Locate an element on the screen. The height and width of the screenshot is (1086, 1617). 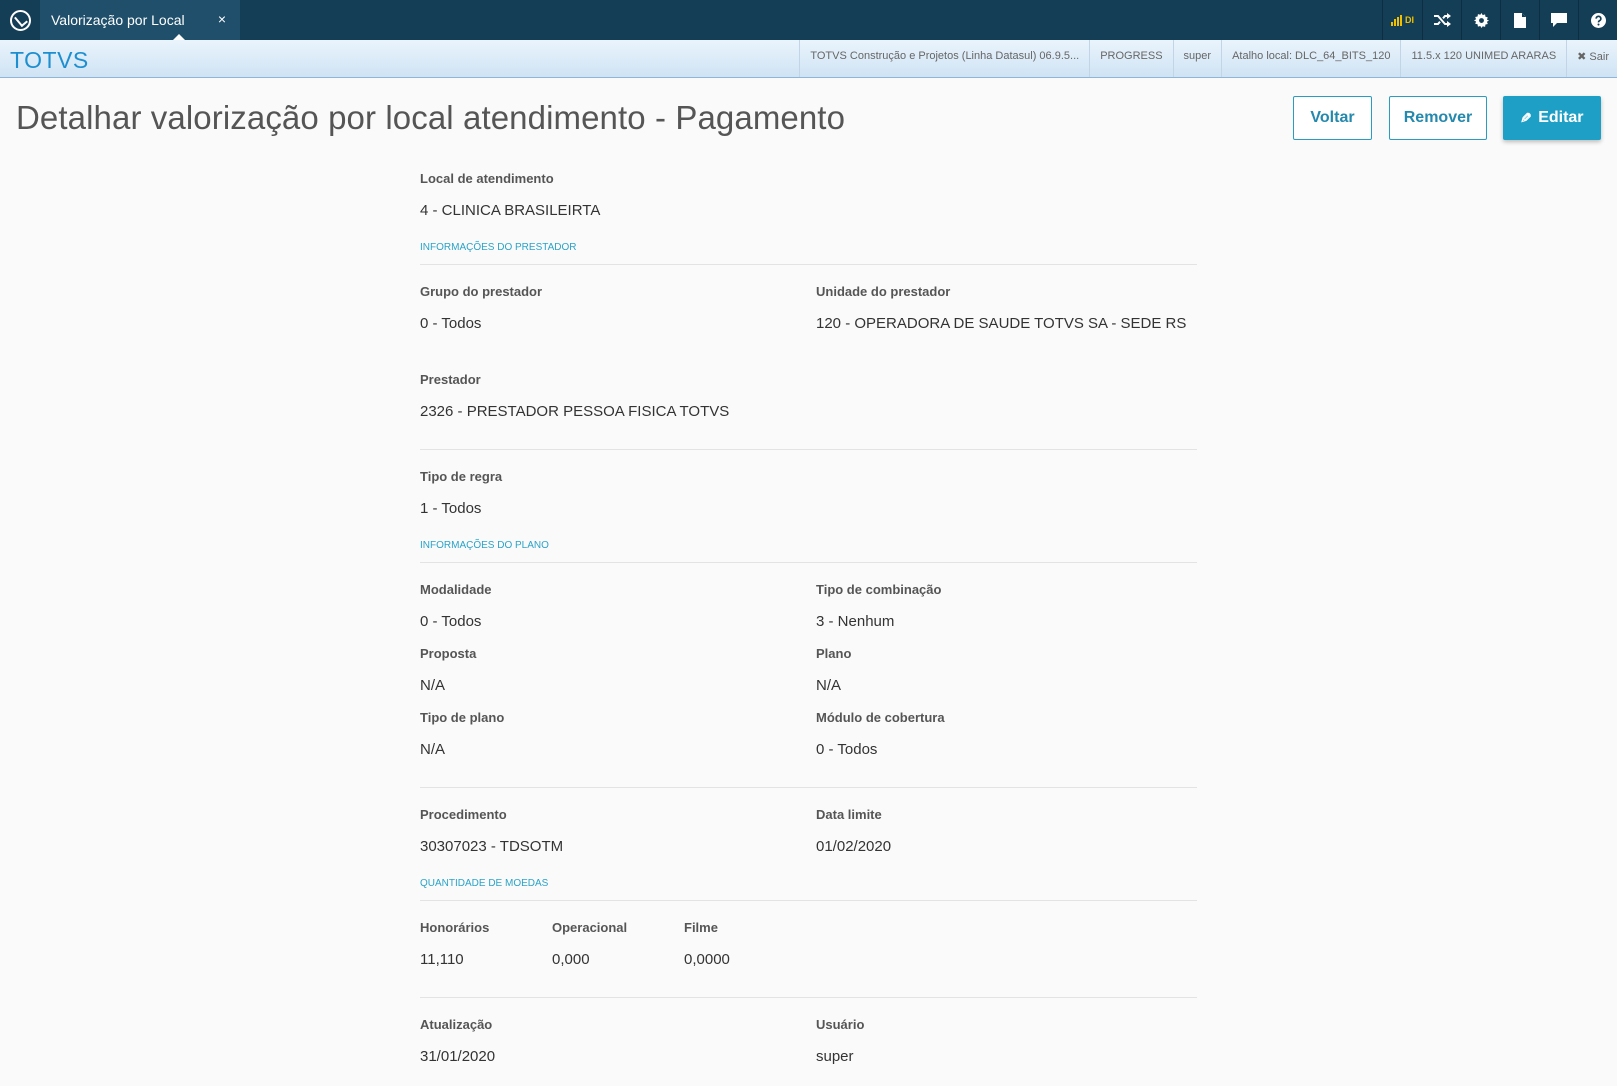
shortcut-info: Atalho local: DLC_64_BITS_120 is located at coordinates (1310, 58).